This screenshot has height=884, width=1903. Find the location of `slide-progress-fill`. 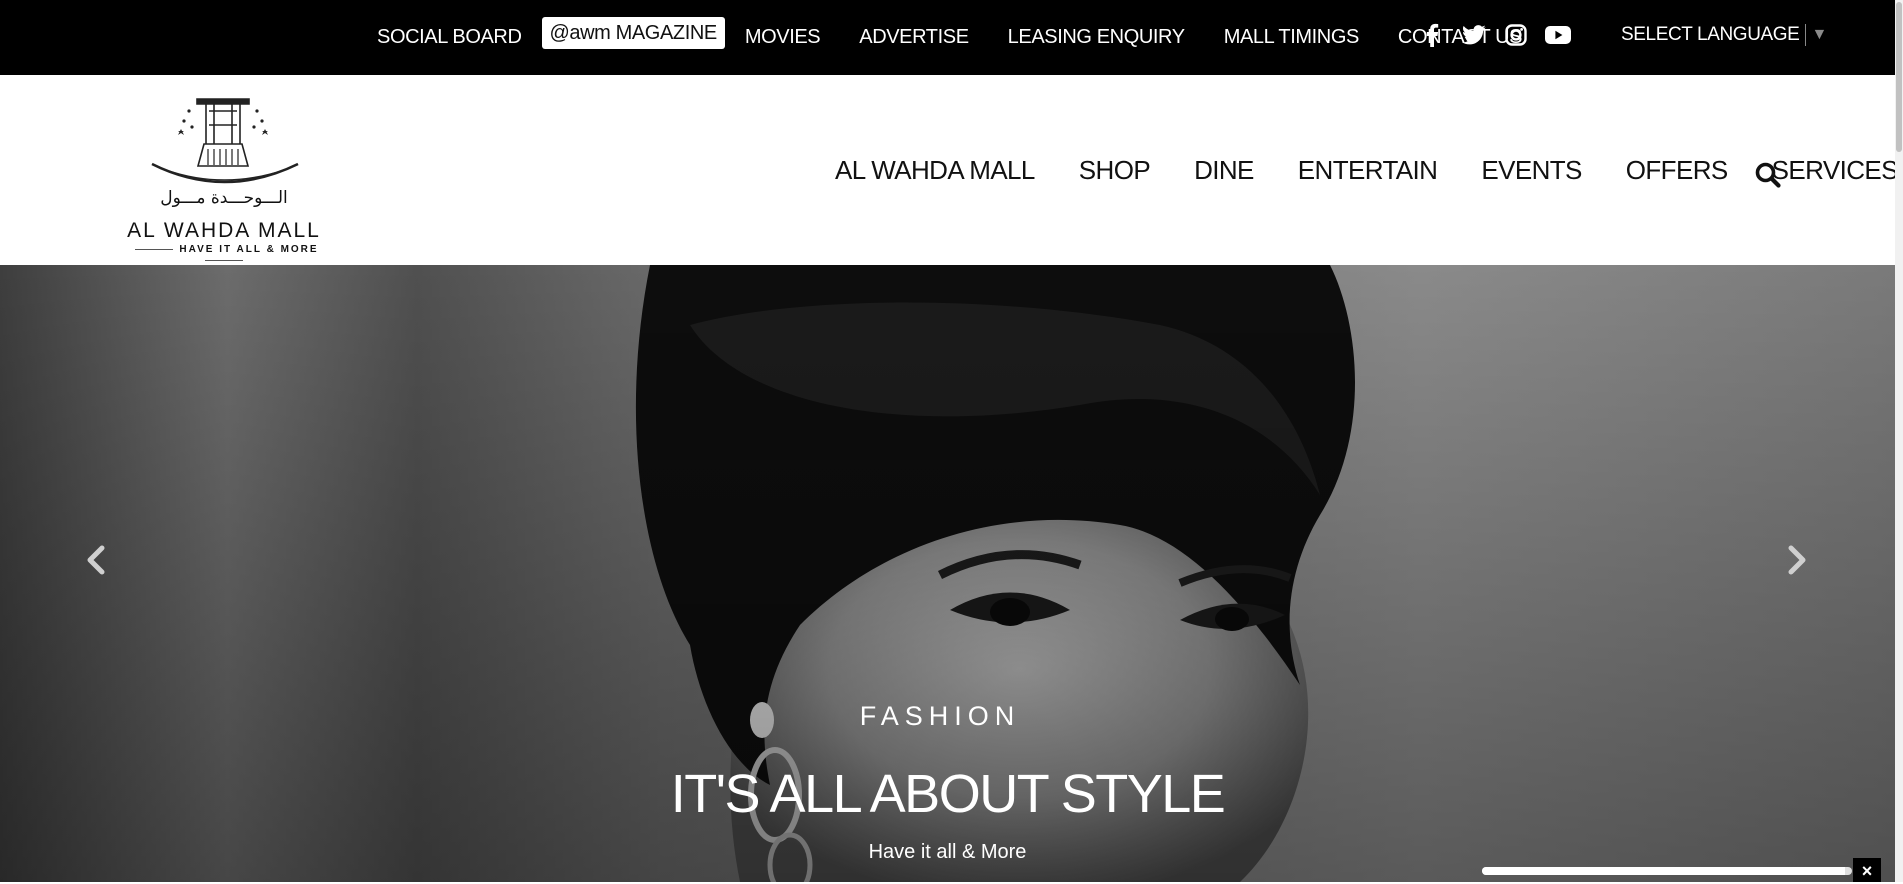

slide-progress-fill is located at coordinates (1663, 871).